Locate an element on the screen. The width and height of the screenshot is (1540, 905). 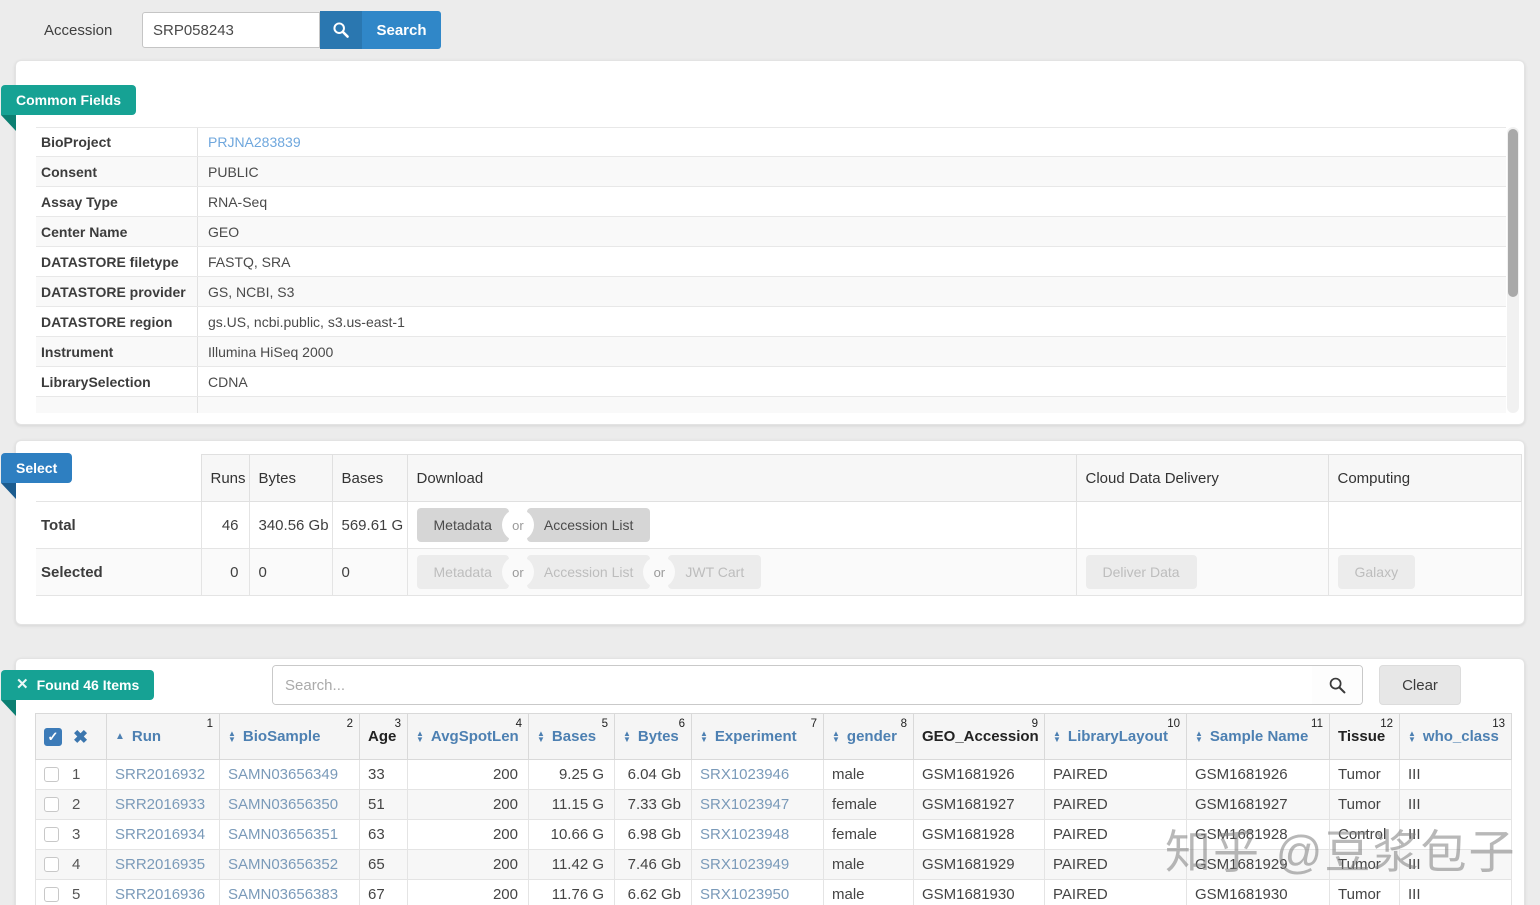
run-link: SRR2016932 is located at coordinates (160, 774).